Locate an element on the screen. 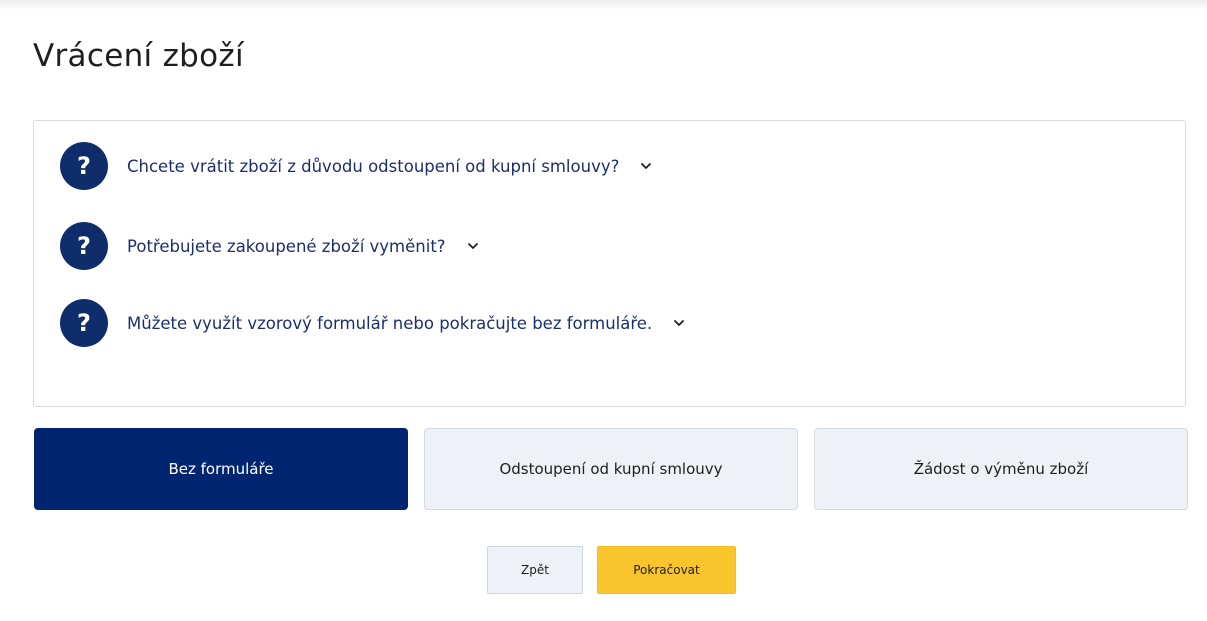 The height and width of the screenshot is (621, 1207). continue-button: Pokračovat is located at coordinates (666, 570).